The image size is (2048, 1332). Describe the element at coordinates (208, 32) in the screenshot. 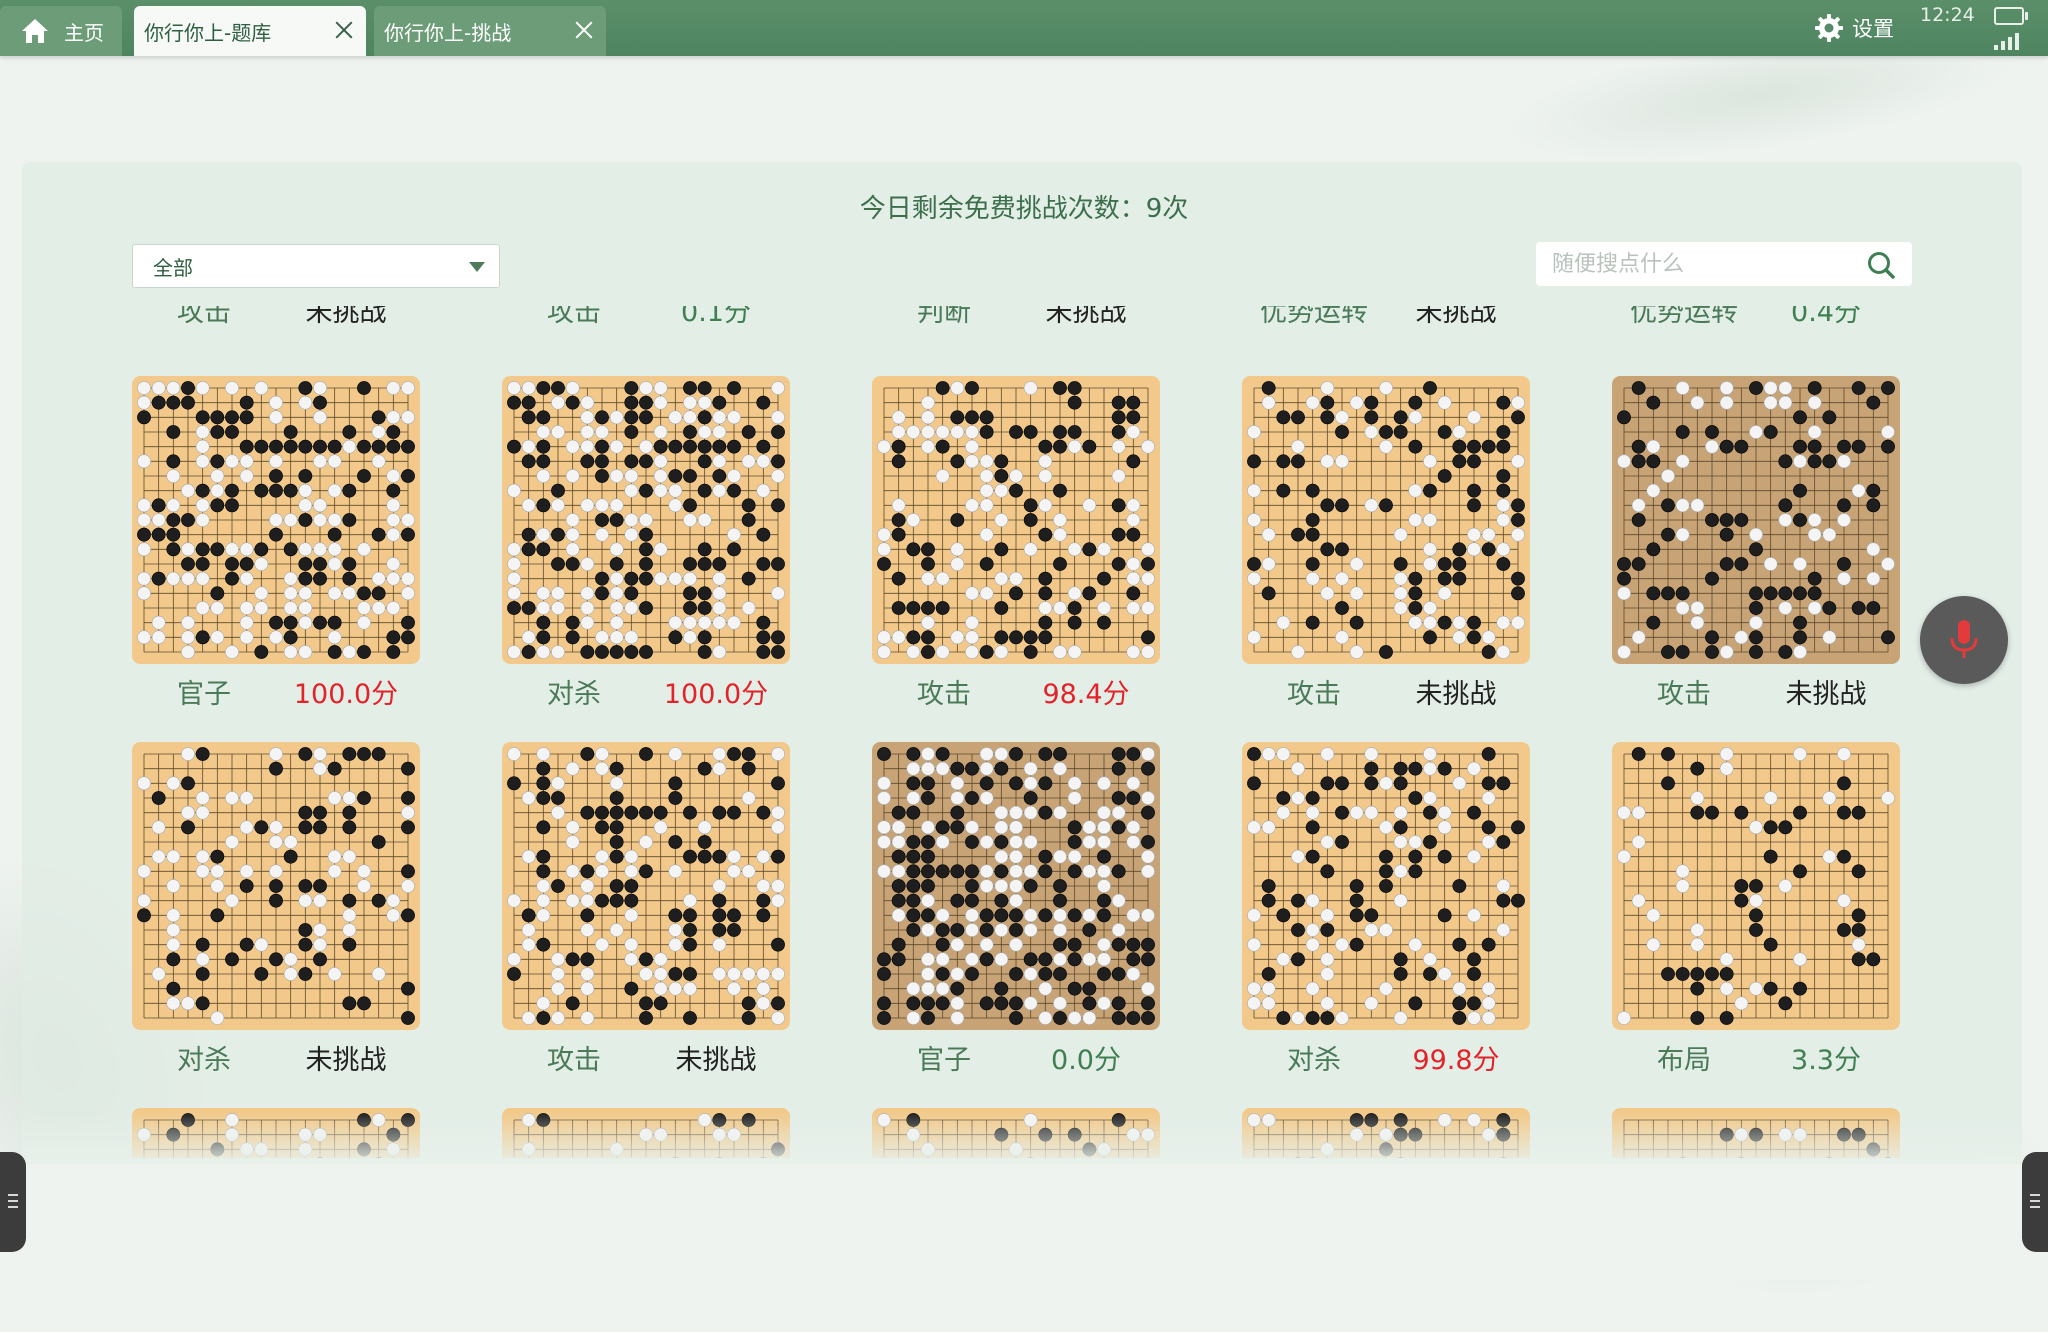

I see `tab-question-bank-label: 你行你上-题库` at that location.